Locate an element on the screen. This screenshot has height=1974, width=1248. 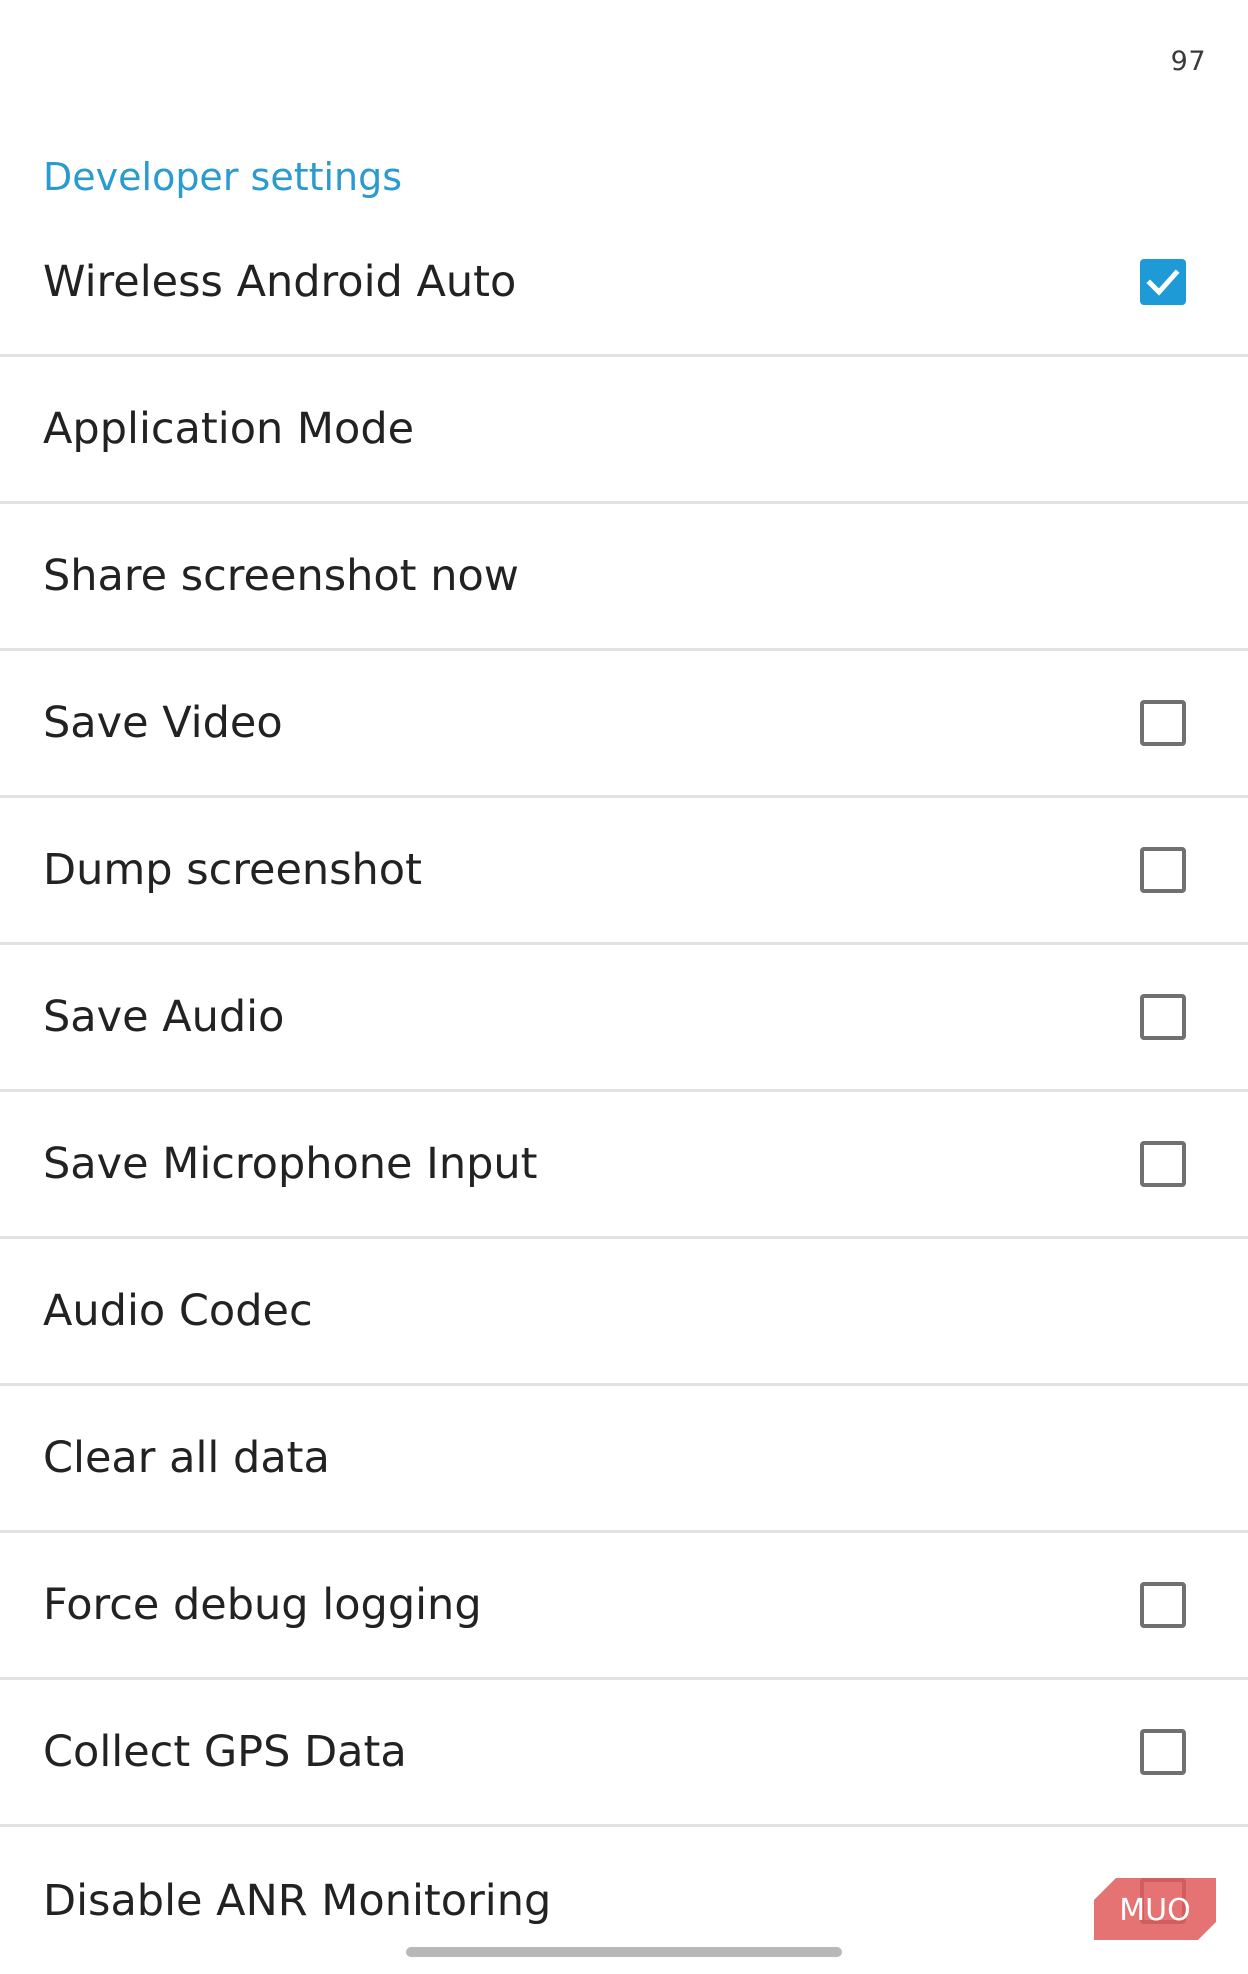
setting-label: Audio Codec is located at coordinates (178, 1311).